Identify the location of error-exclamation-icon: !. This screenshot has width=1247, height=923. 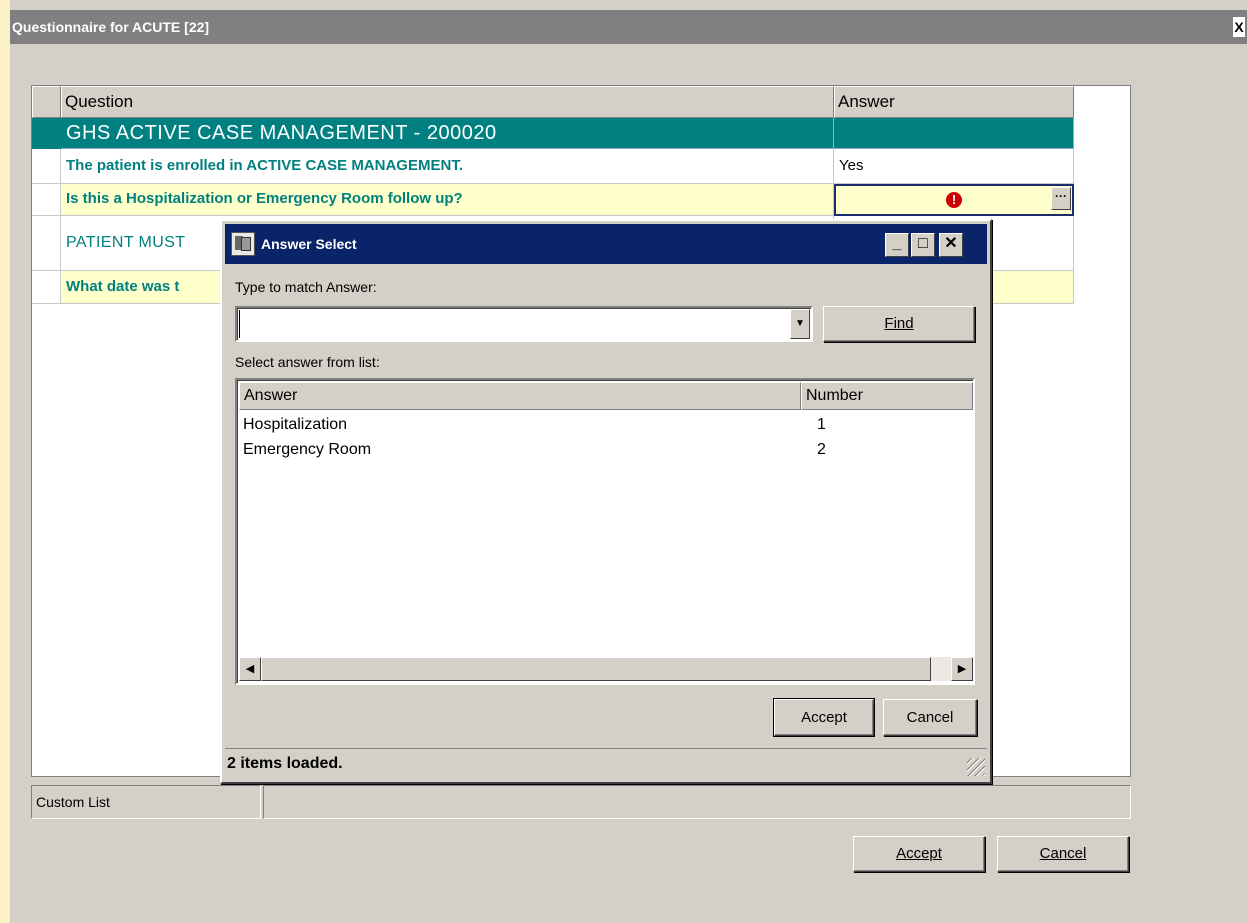
(954, 200).